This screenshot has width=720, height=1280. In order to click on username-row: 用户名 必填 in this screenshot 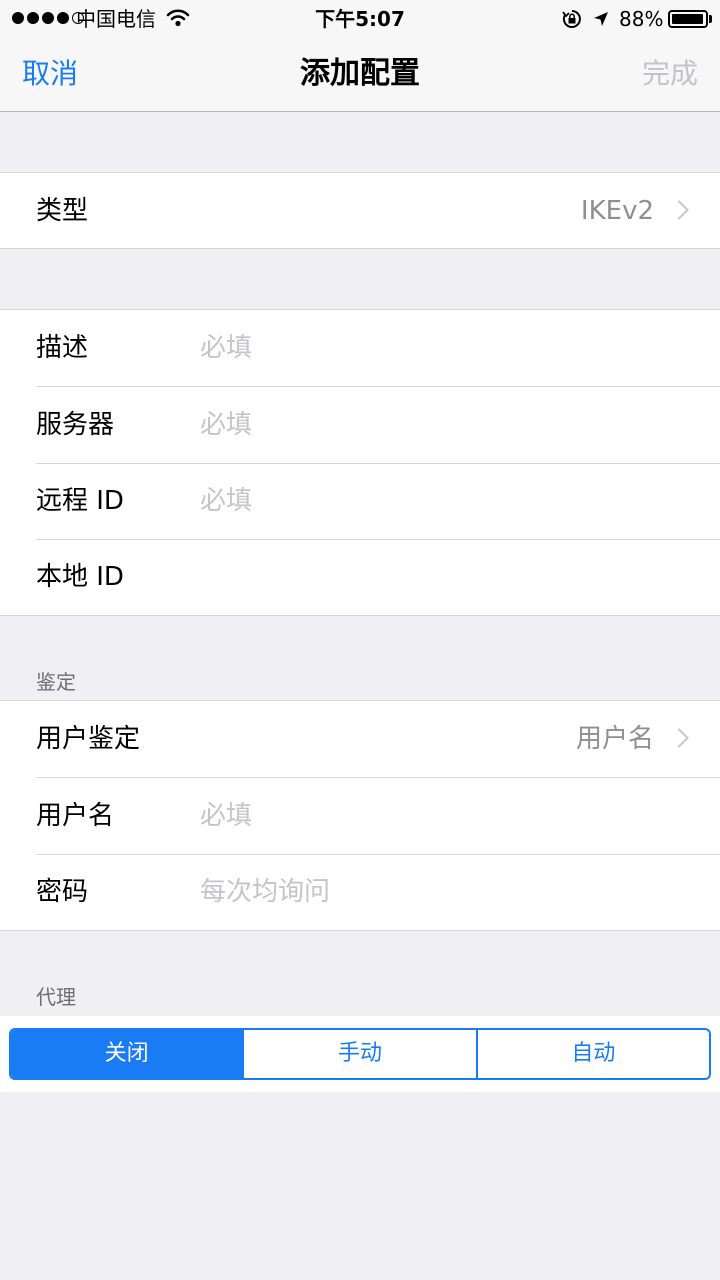, I will do `click(360, 816)`.